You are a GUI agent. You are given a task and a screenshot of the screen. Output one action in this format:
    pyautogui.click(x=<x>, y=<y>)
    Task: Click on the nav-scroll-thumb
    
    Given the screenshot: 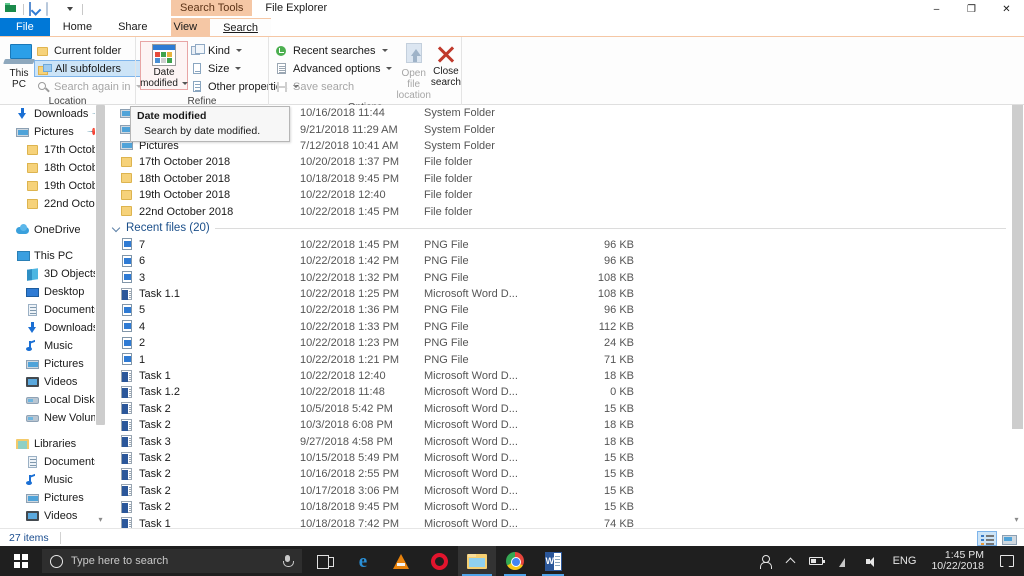 What is the action you would take?
    pyautogui.click(x=100, y=265)
    